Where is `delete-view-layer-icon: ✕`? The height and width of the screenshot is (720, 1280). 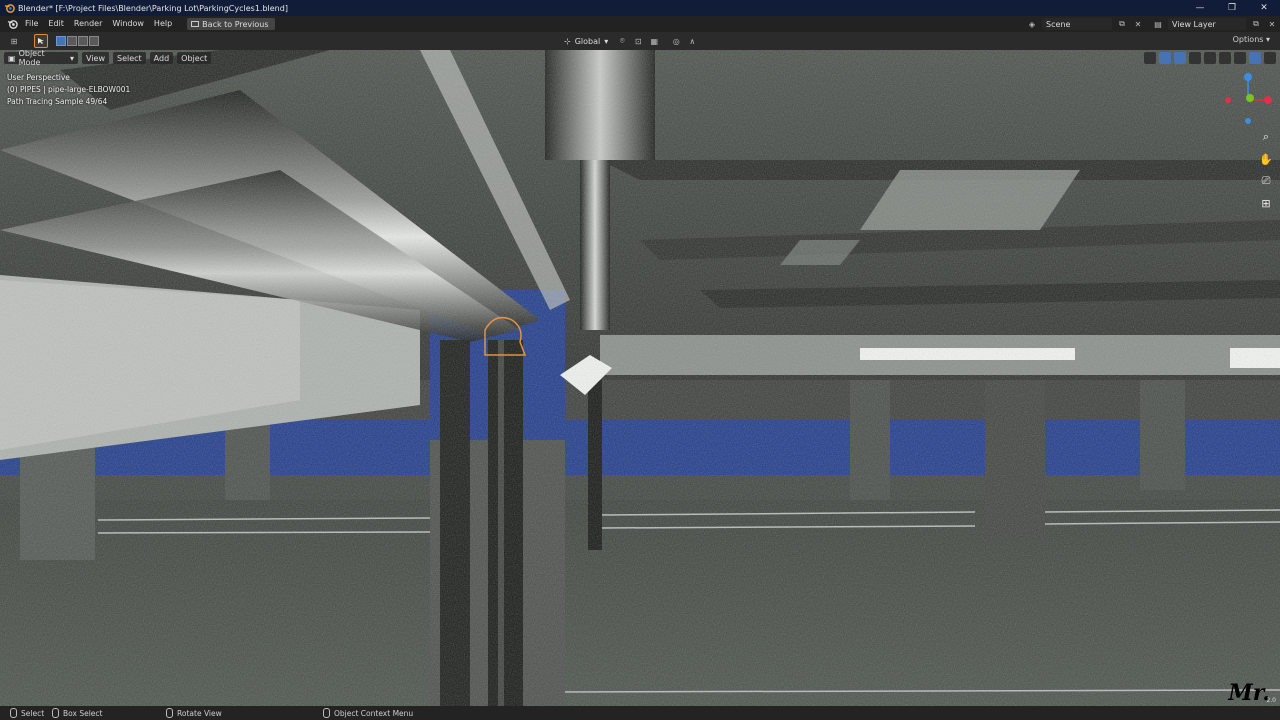
delete-view-layer-icon: ✕ is located at coordinates (1272, 24).